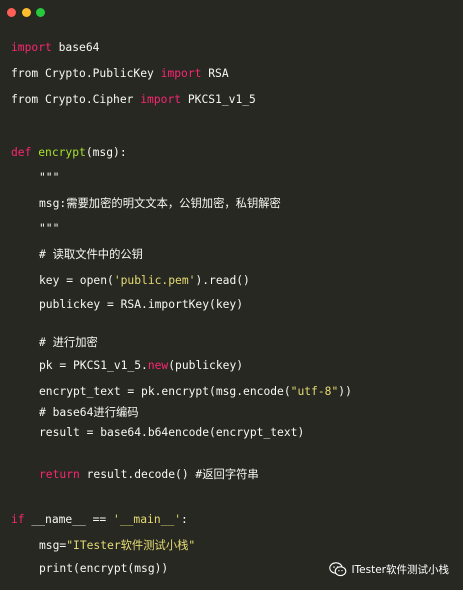  Describe the element at coordinates (160, 203) in the screenshot. I see `code-line: msg:需要加密的明文文本，公钥加密，私钥解密` at that location.